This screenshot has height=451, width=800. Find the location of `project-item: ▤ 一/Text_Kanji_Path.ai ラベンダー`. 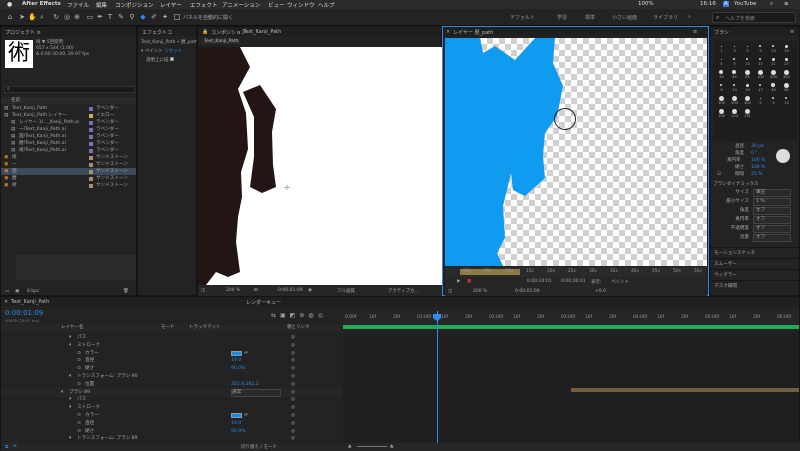

project-item: ▤ 一/Text_Kanji_Path.ai ラベンダー is located at coordinates (68, 129).